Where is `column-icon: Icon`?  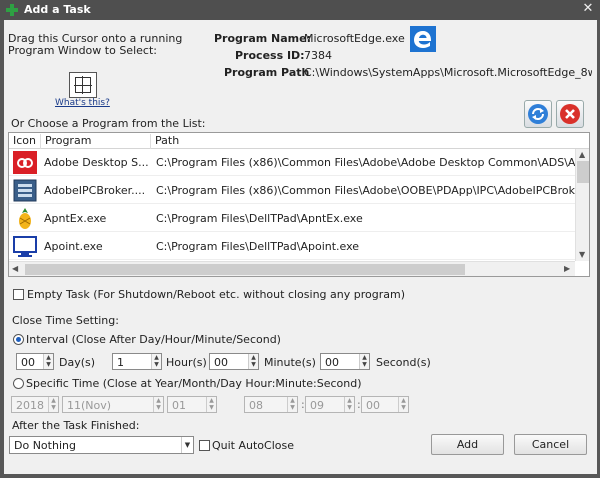 column-icon: Icon is located at coordinates (24, 140).